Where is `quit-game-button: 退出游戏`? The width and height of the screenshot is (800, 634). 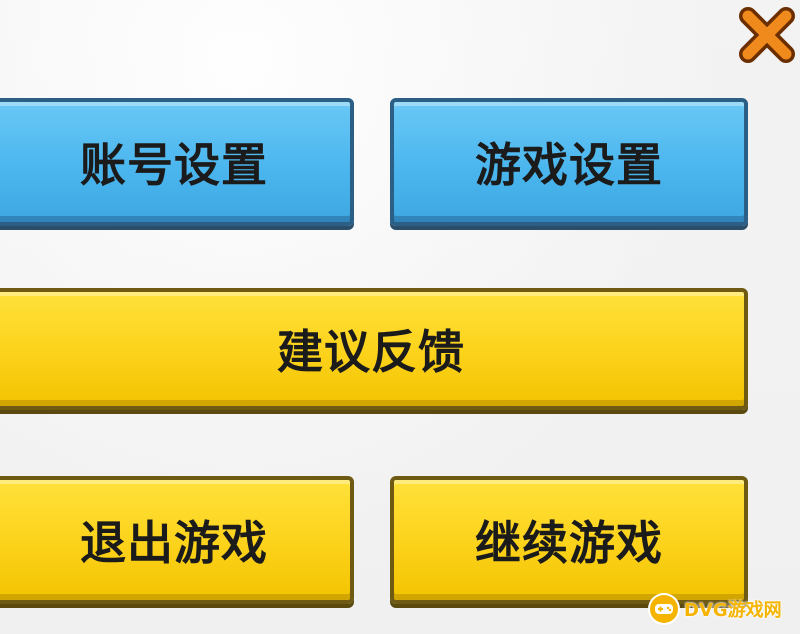 quit-game-button: 退出游戏 is located at coordinates (177, 540).